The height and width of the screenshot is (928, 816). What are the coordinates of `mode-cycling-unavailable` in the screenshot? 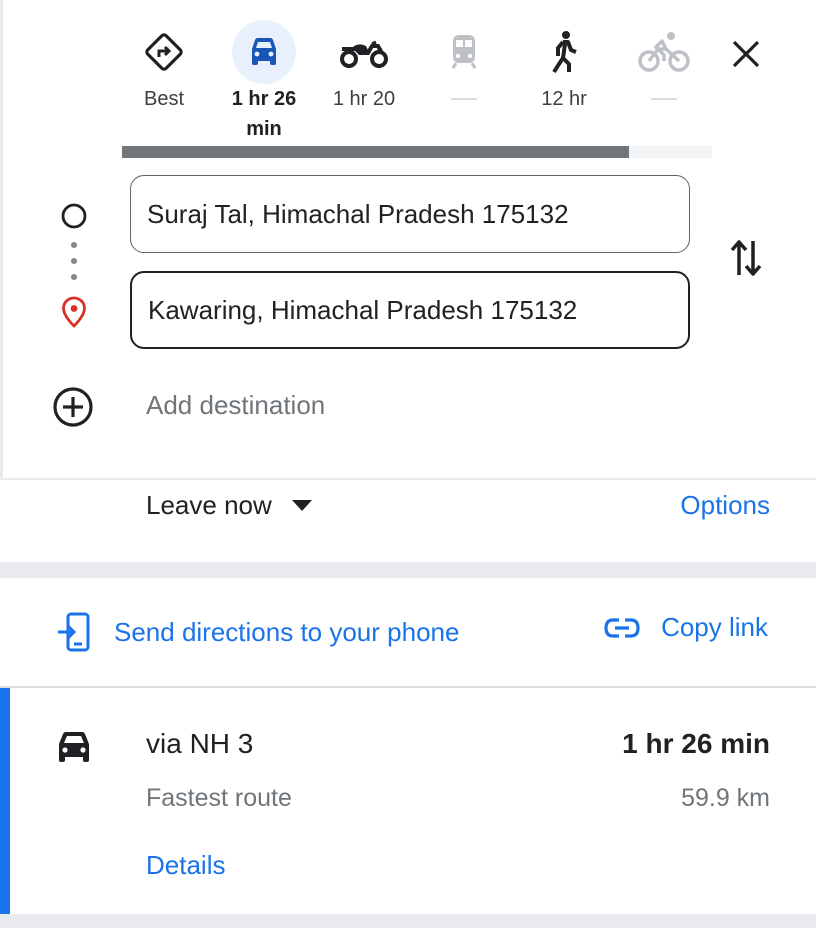 It's located at (664, 99).